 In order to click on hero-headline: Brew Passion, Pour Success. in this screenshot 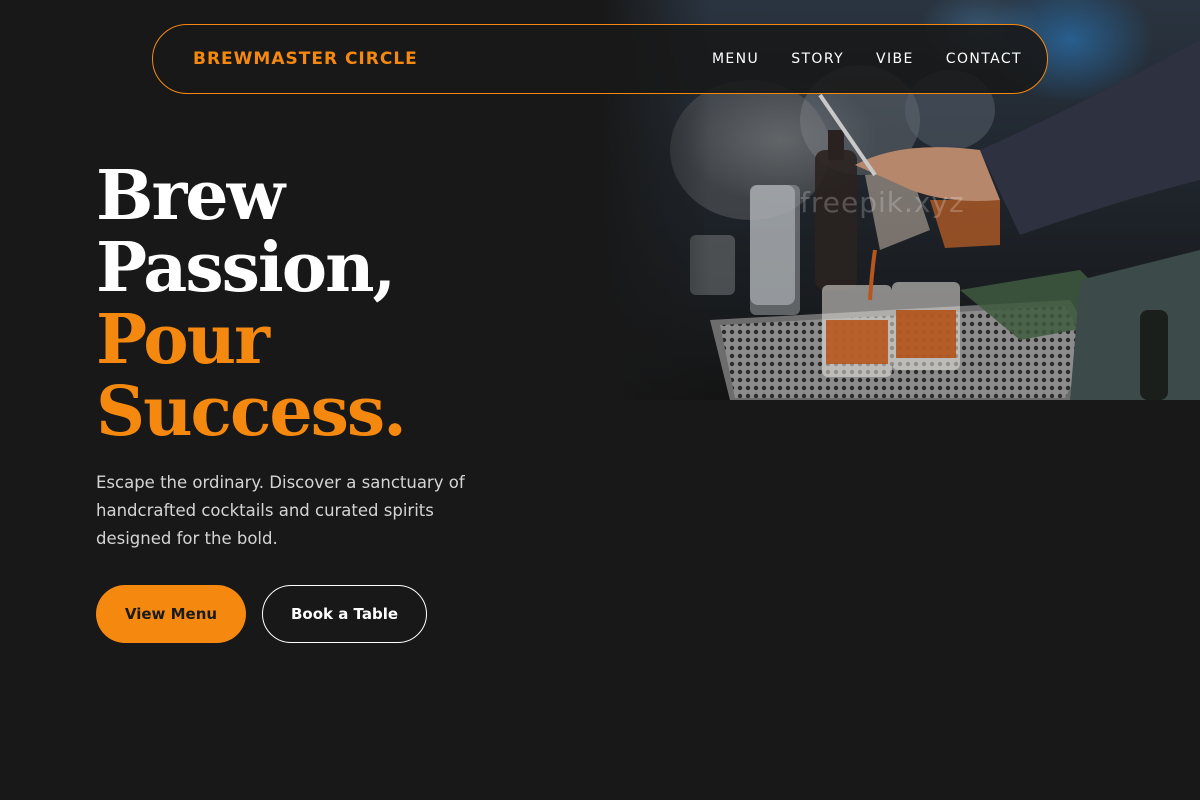, I will do `click(251, 304)`.